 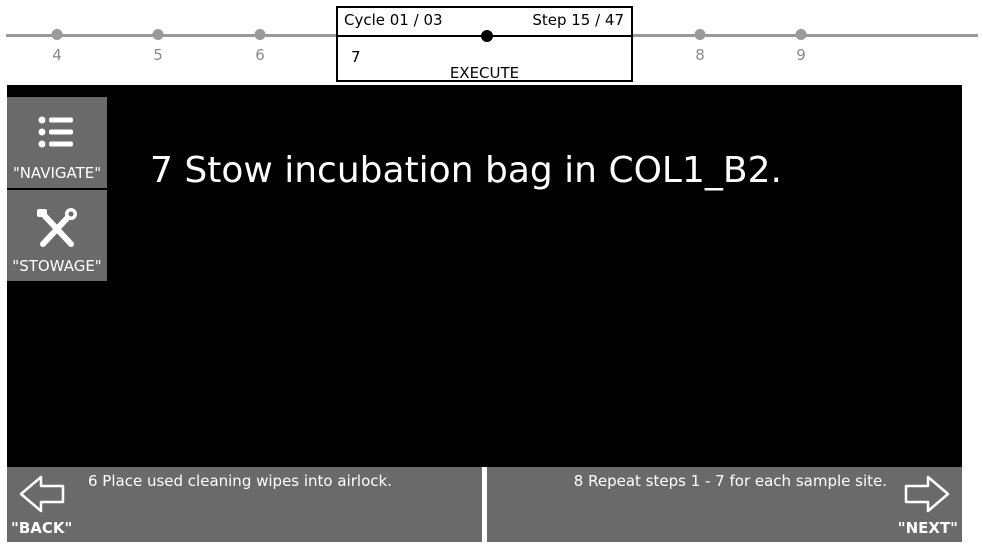 I want to click on navigate-label: "NAVIGATE", so click(x=57, y=173).